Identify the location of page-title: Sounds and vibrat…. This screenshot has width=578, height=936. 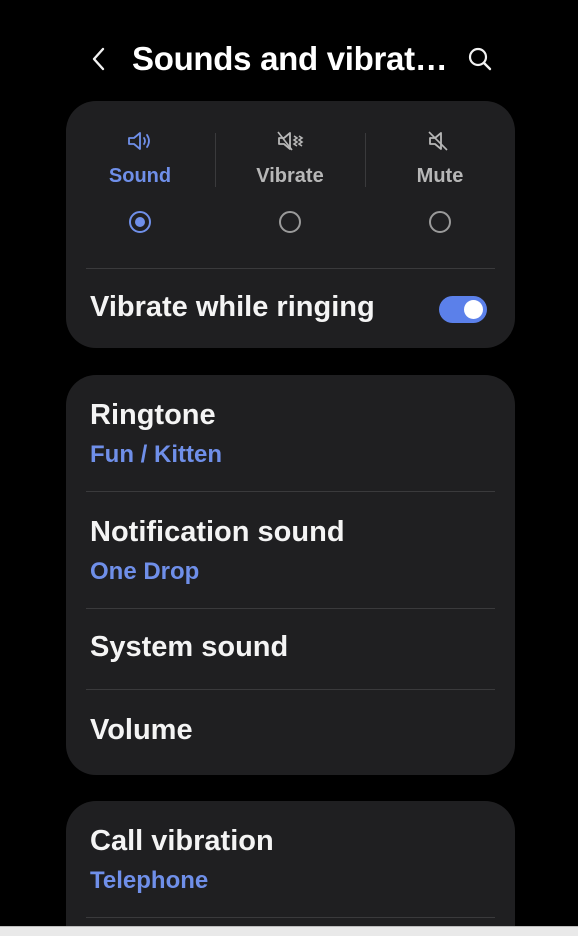
(290, 58).